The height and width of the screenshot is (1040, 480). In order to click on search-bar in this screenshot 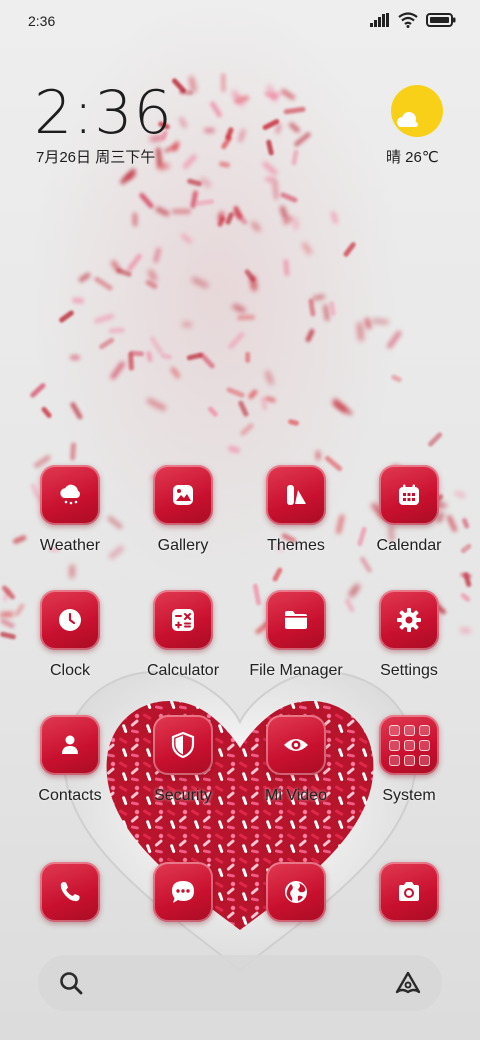, I will do `click(240, 983)`.